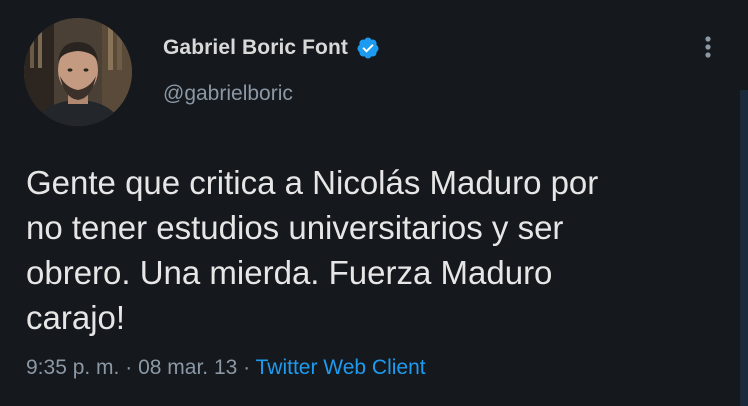 The height and width of the screenshot is (406, 748). Describe the element at coordinates (187, 367) in the screenshot. I see `tweet-date: 08 mar. 13` at that location.